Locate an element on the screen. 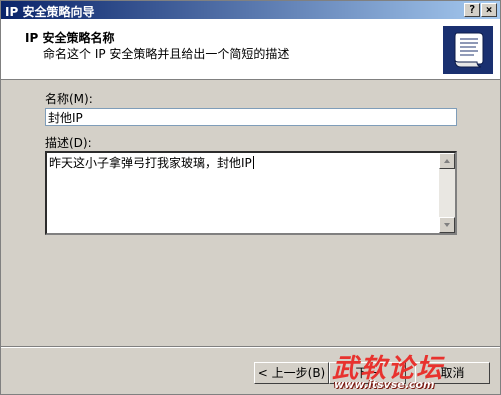 This screenshot has height=395, width=501. name-label: 名称(M): is located at coordinates (69, 99).